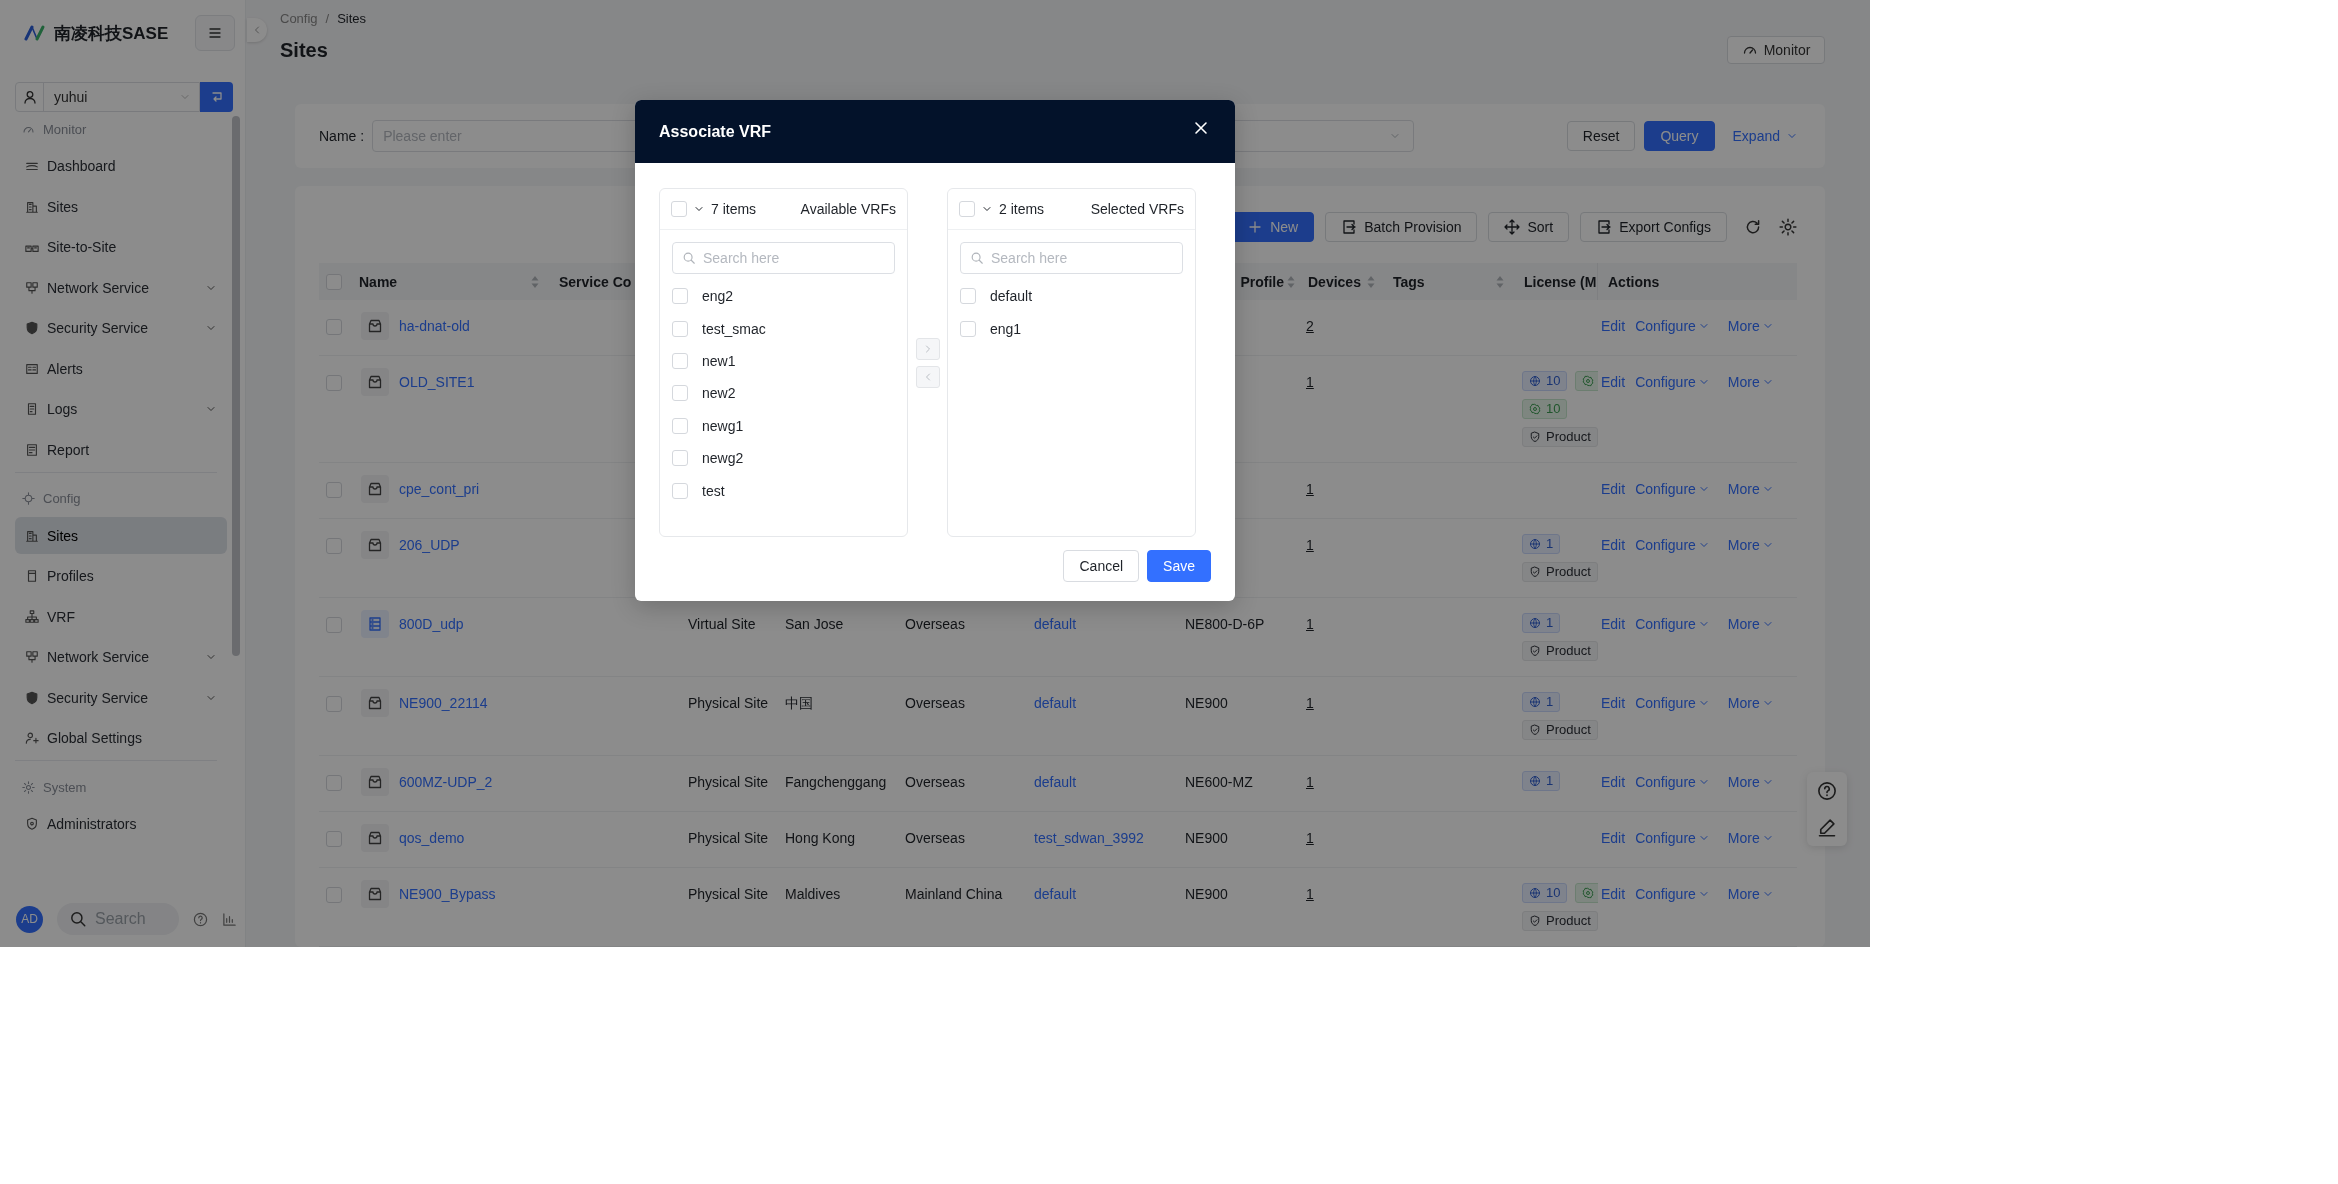 The height and width of the screenshot is (1184, 2338). Describe the element at coordinates (1653, 227) in the screenshot. I see `toolbar-button: Export Configs` at that location.